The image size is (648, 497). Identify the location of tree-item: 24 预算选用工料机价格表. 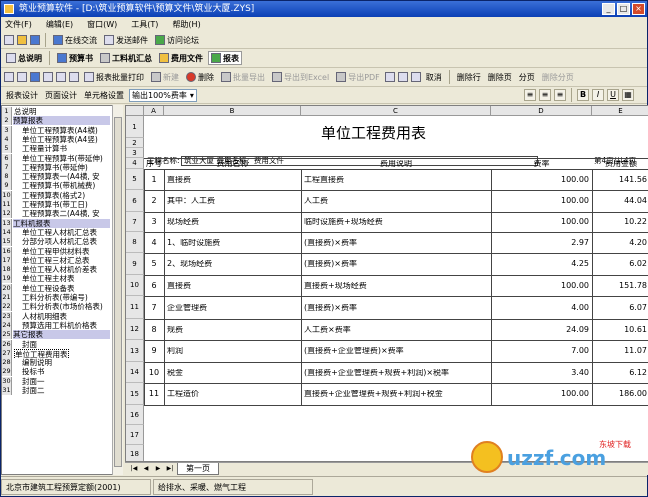
(57, 325).